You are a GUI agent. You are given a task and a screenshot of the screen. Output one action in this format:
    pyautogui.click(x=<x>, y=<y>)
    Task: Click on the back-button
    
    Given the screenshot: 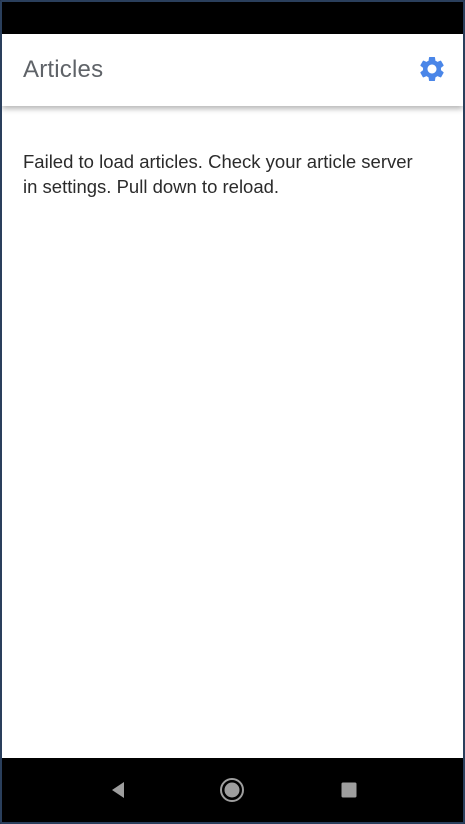 What is the action you would take?
    pyautogui.click(x=118, y=790)
    